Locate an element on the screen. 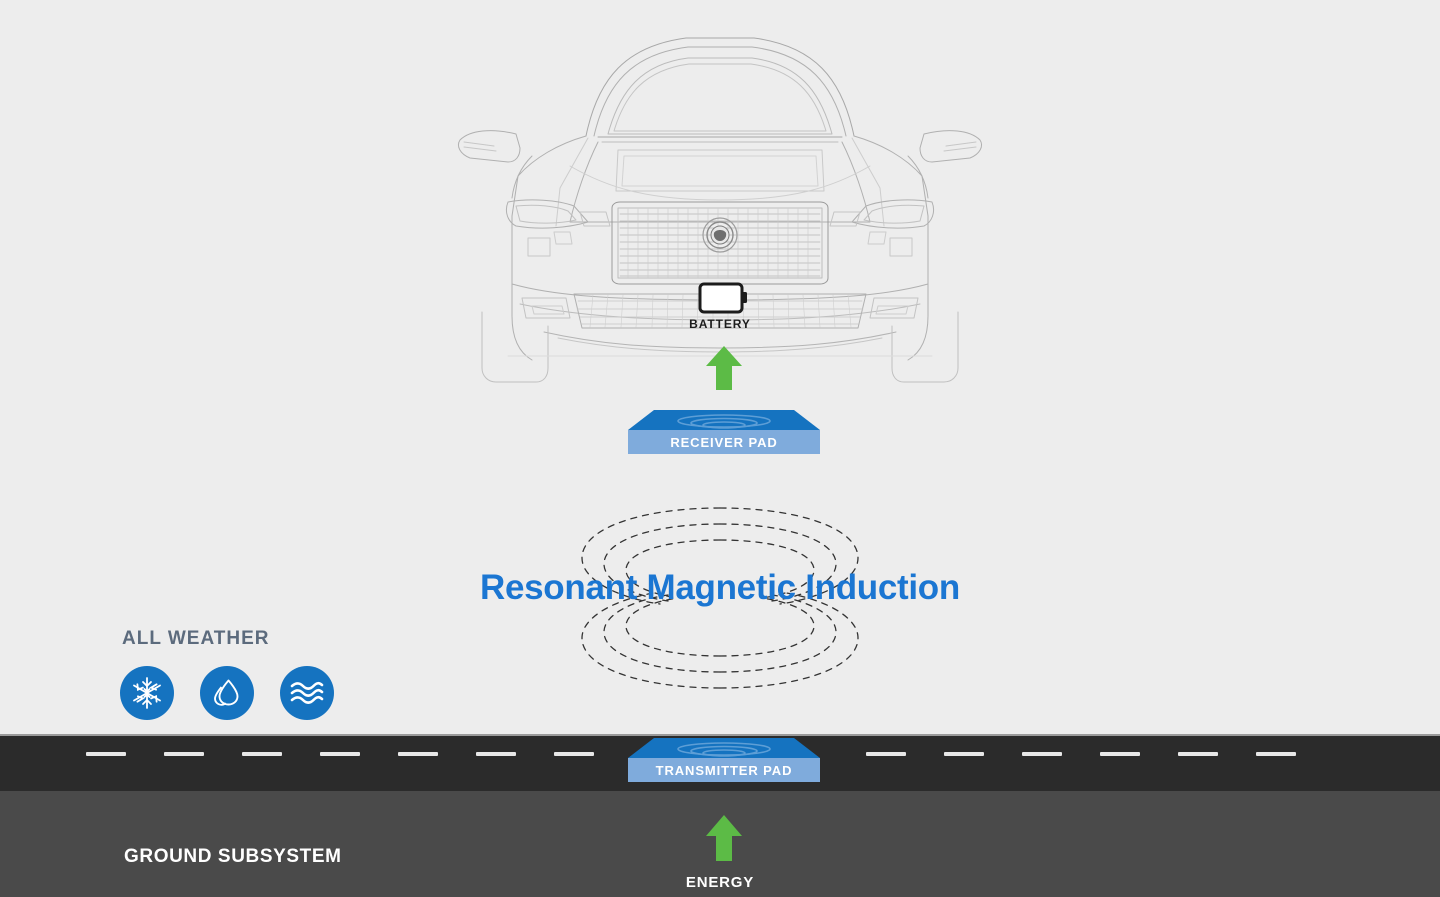 This screenshot has height=897, width=1440. all-weather-heading: ALL WEATHER is located at coordinates (196, 638).